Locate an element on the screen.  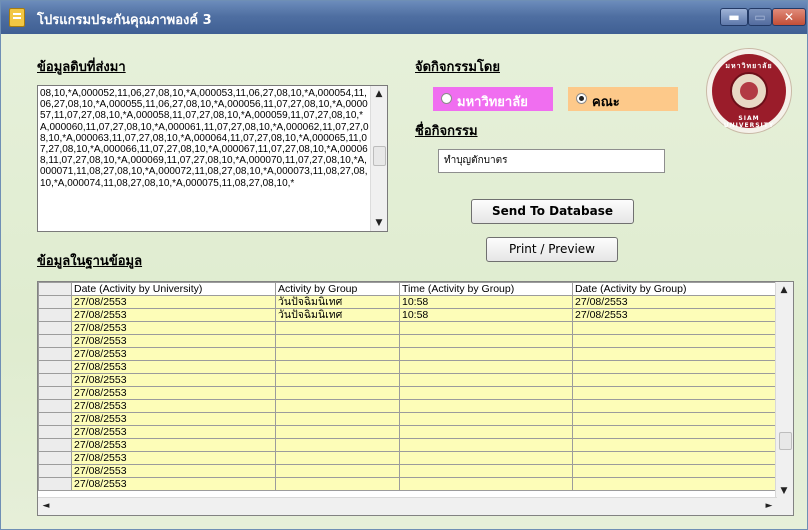
table-cell: วันปัจฉิมนิเทศ is located at coordinates (337, 315).